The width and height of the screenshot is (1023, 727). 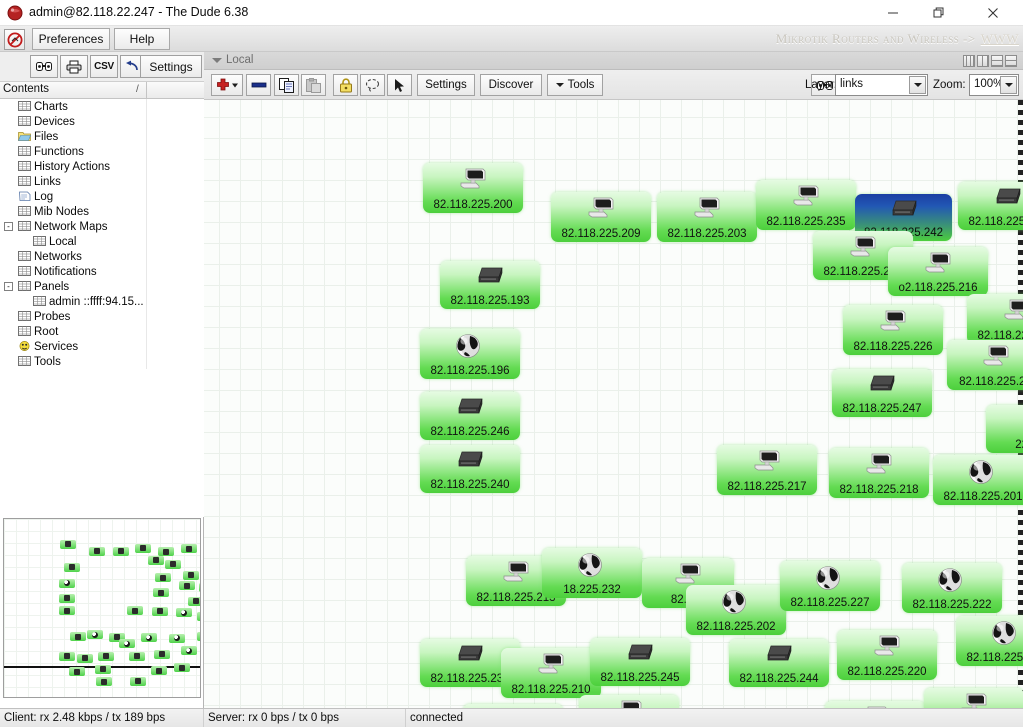 I want to click on preferences-button: Preferences, so click(x=71, y=39).